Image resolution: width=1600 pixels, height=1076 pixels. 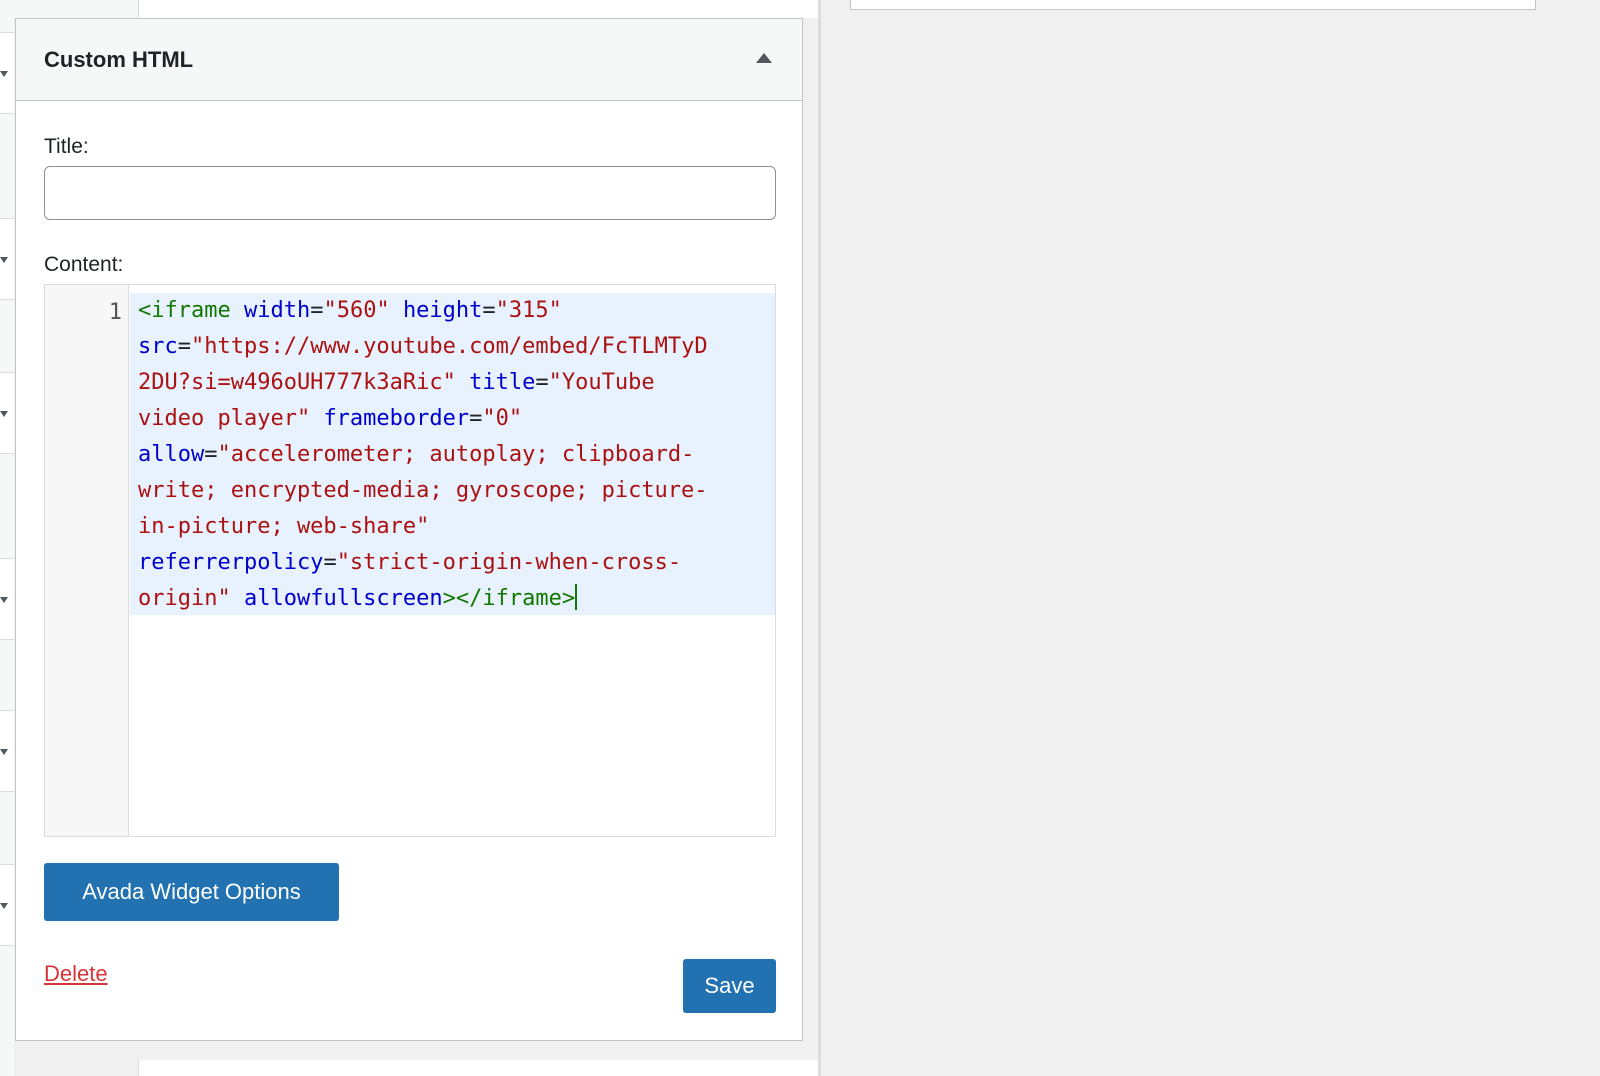 What do you see at coordinates (819, 538) in the screenshot?
I see `column-divider` at bounding box center [819, 538].